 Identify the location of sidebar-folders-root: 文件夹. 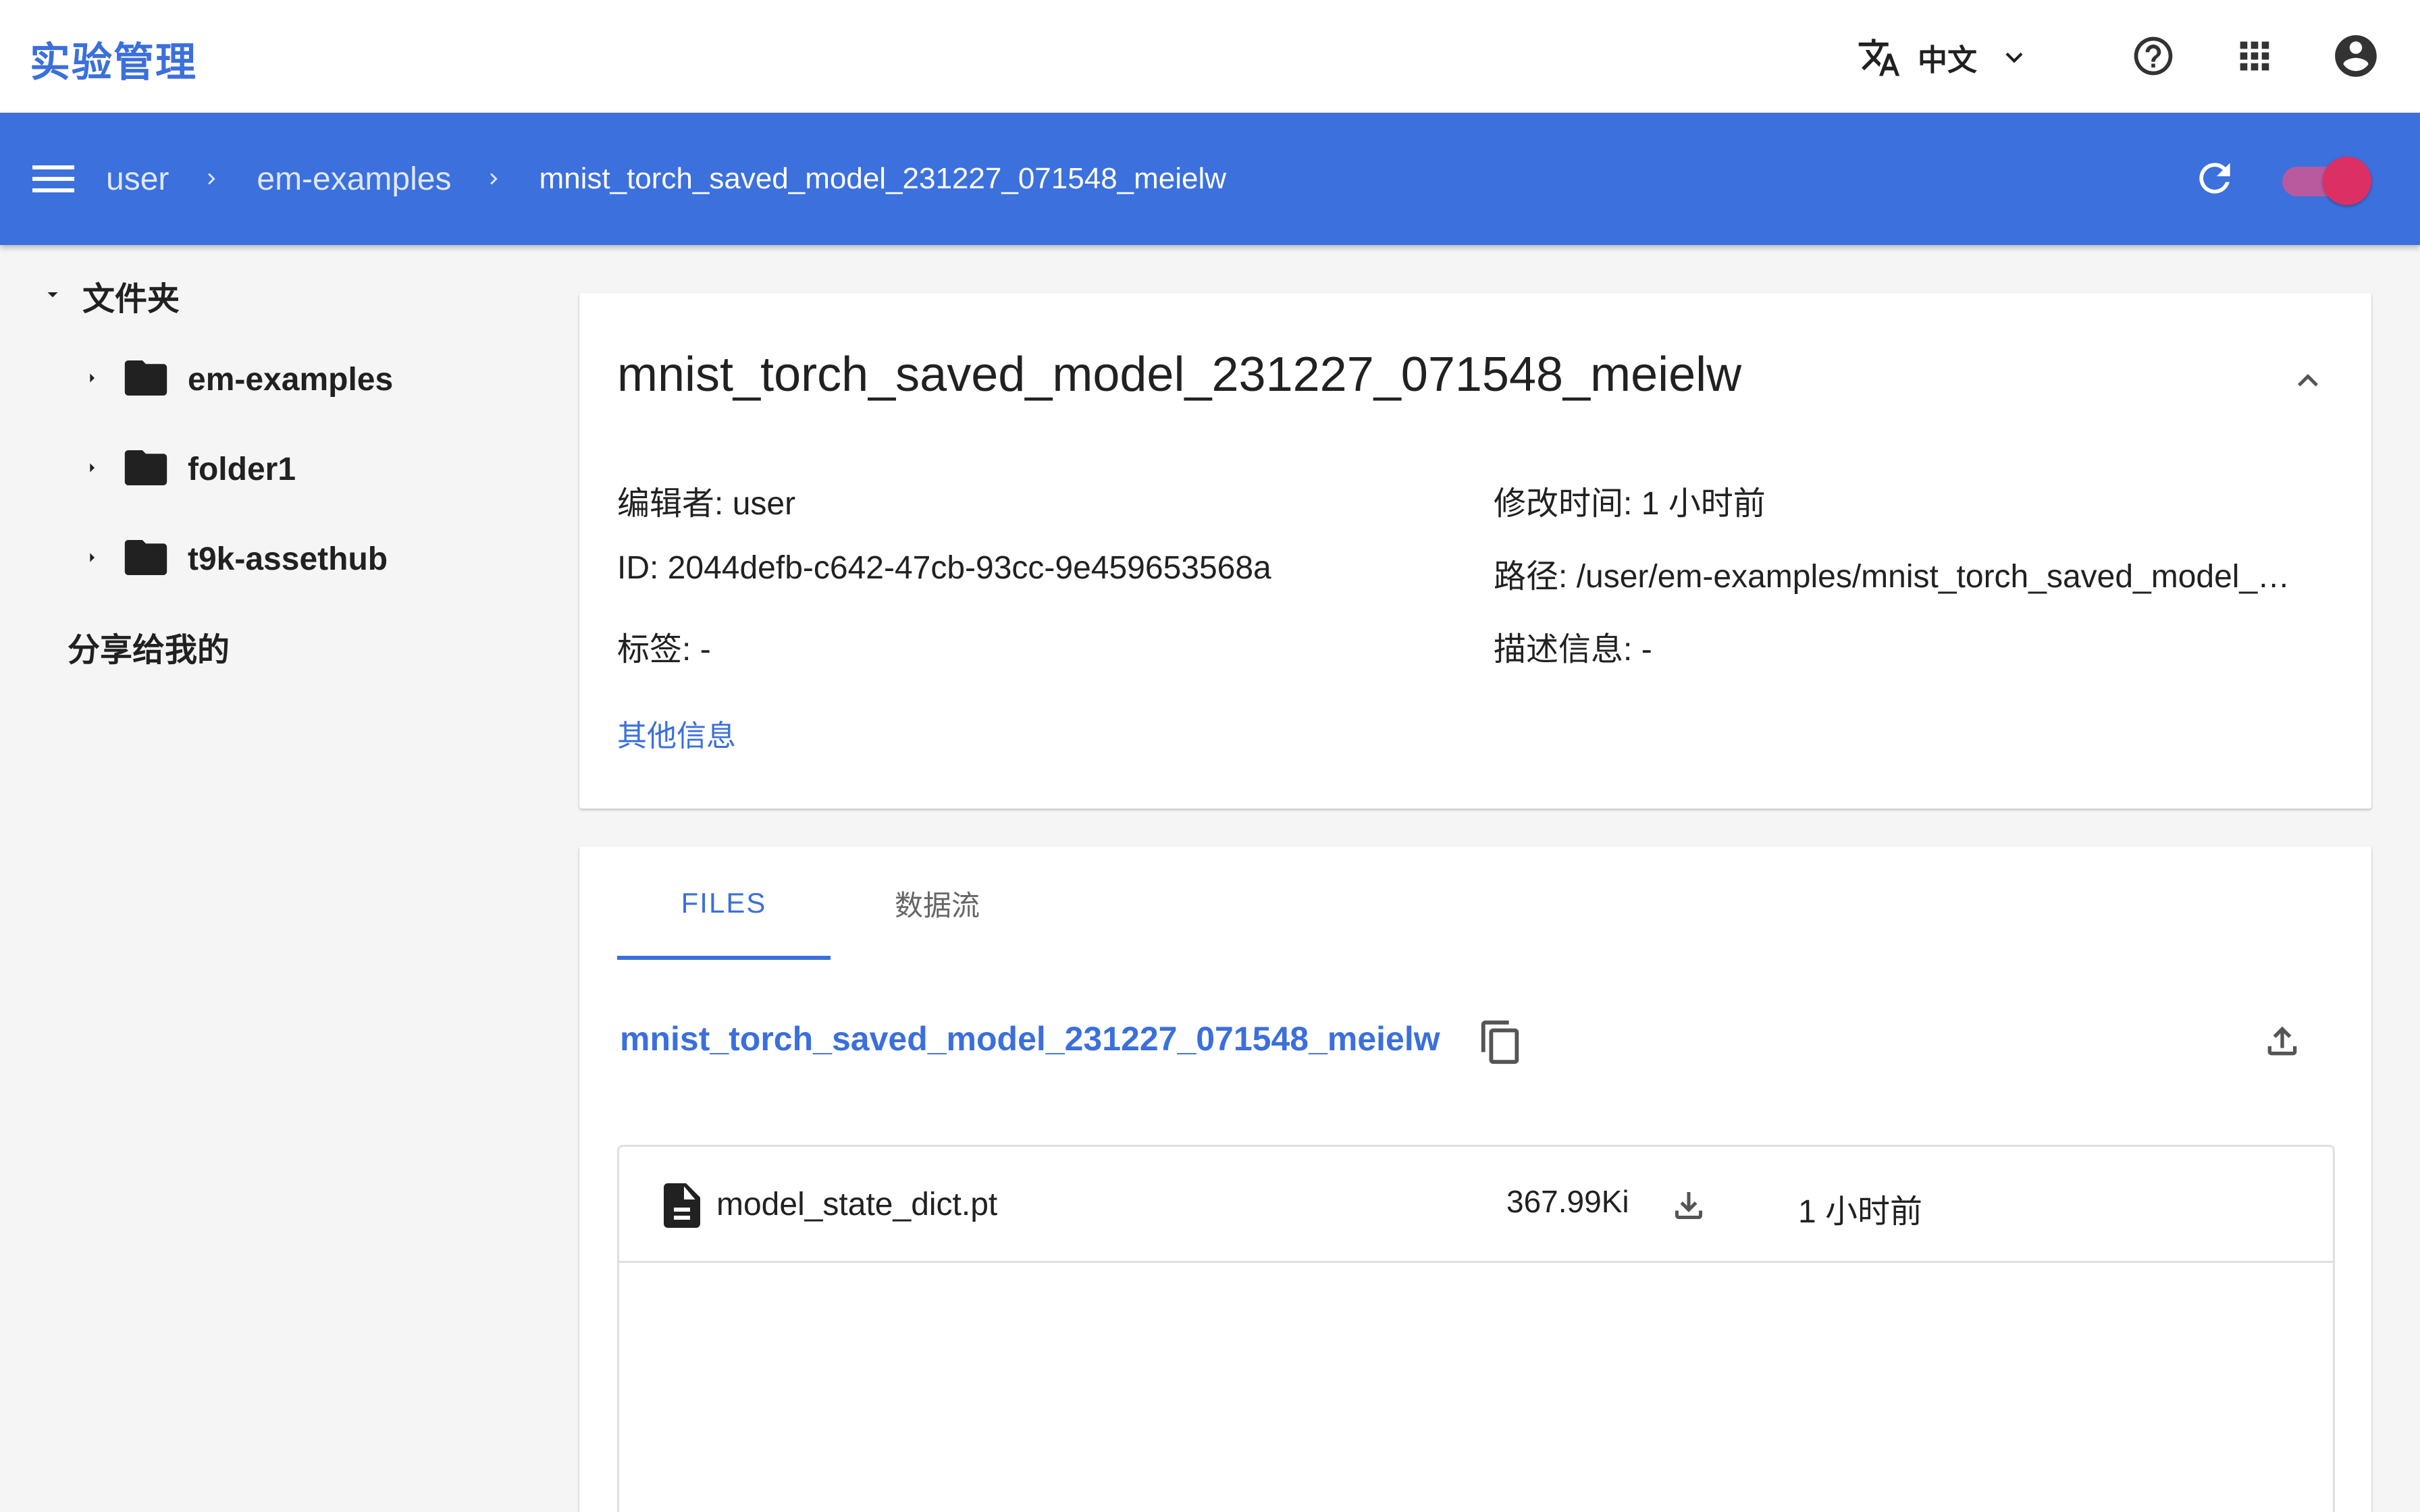
(110, 295).